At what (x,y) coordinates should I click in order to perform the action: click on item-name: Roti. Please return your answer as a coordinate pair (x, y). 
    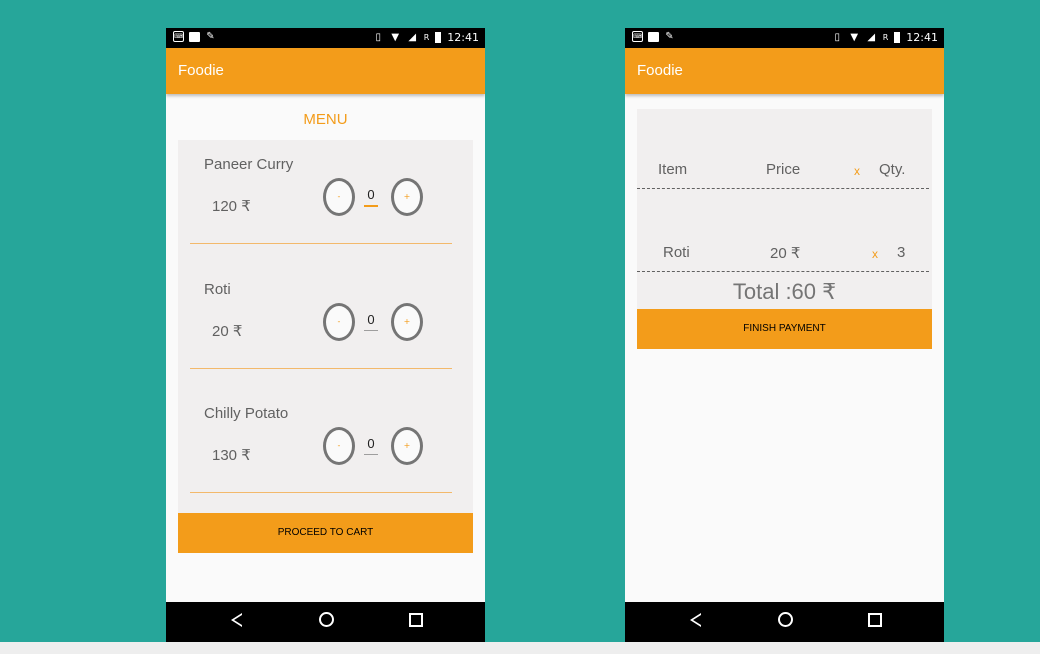
    Looking at the image, I should click on (217, 289).